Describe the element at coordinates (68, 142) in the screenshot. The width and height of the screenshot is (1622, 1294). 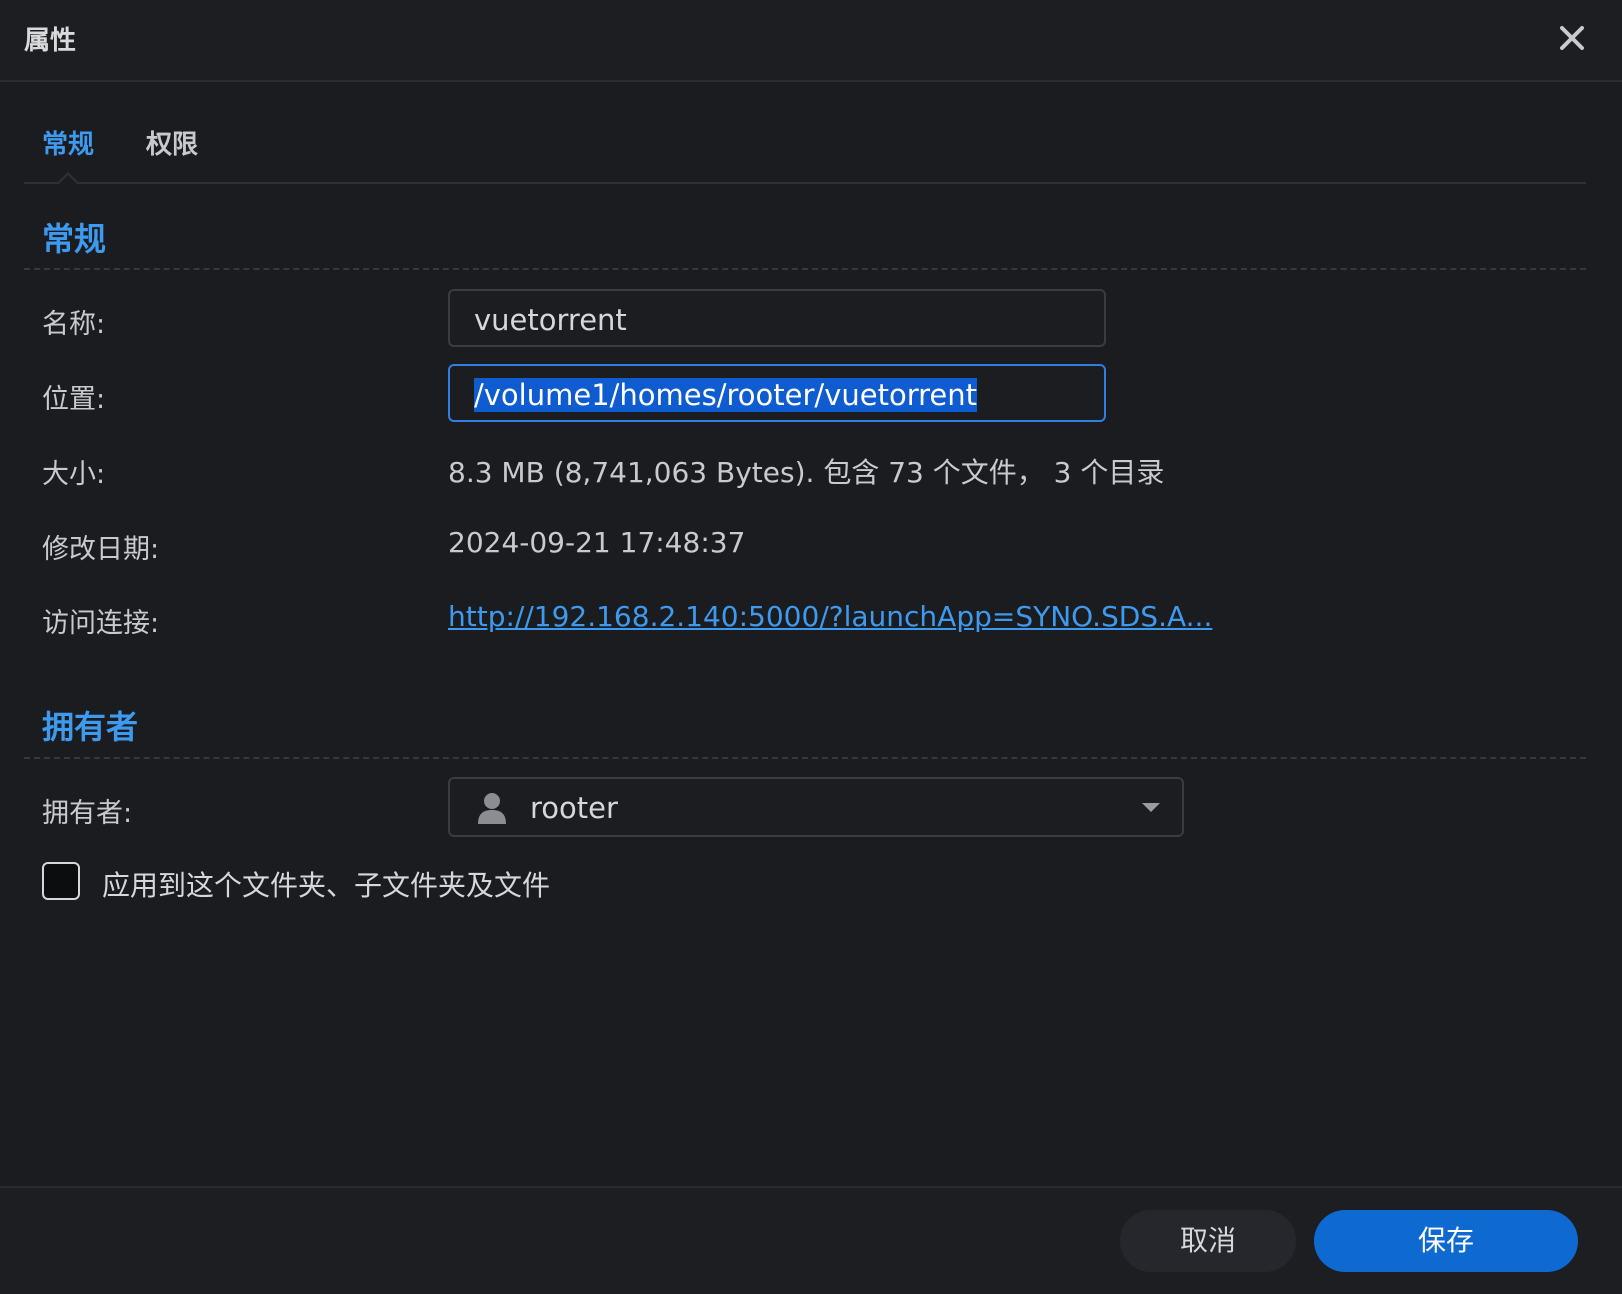
I see `tab-general: 常规` at that location.